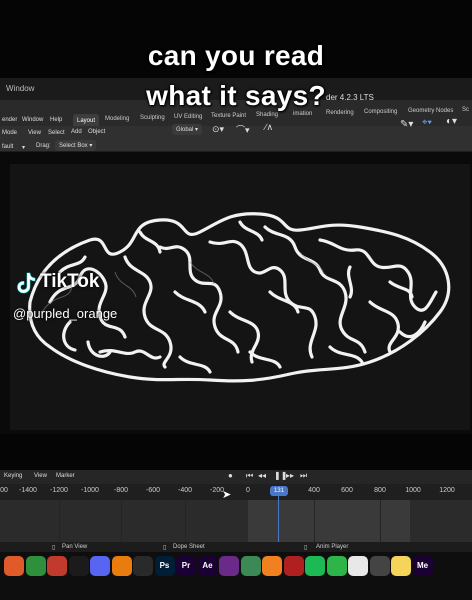 This screenshot has width=472, height=600. I want to click on tick-label: 1000, so click(413, 490).